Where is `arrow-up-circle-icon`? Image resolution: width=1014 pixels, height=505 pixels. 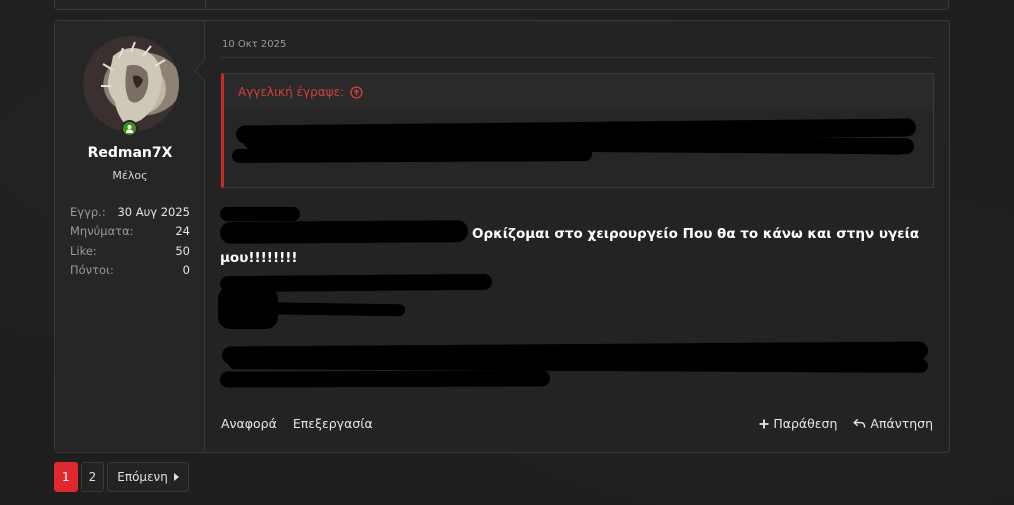 arrow-up-circle-icon is located at coordinates (356, 92).